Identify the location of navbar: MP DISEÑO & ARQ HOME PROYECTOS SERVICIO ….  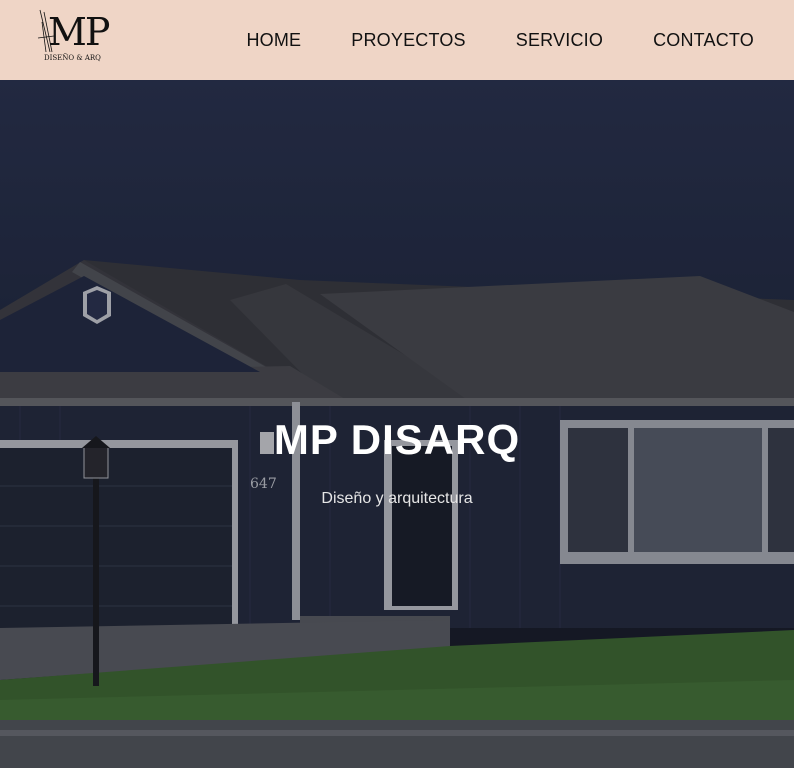
(397, 40).